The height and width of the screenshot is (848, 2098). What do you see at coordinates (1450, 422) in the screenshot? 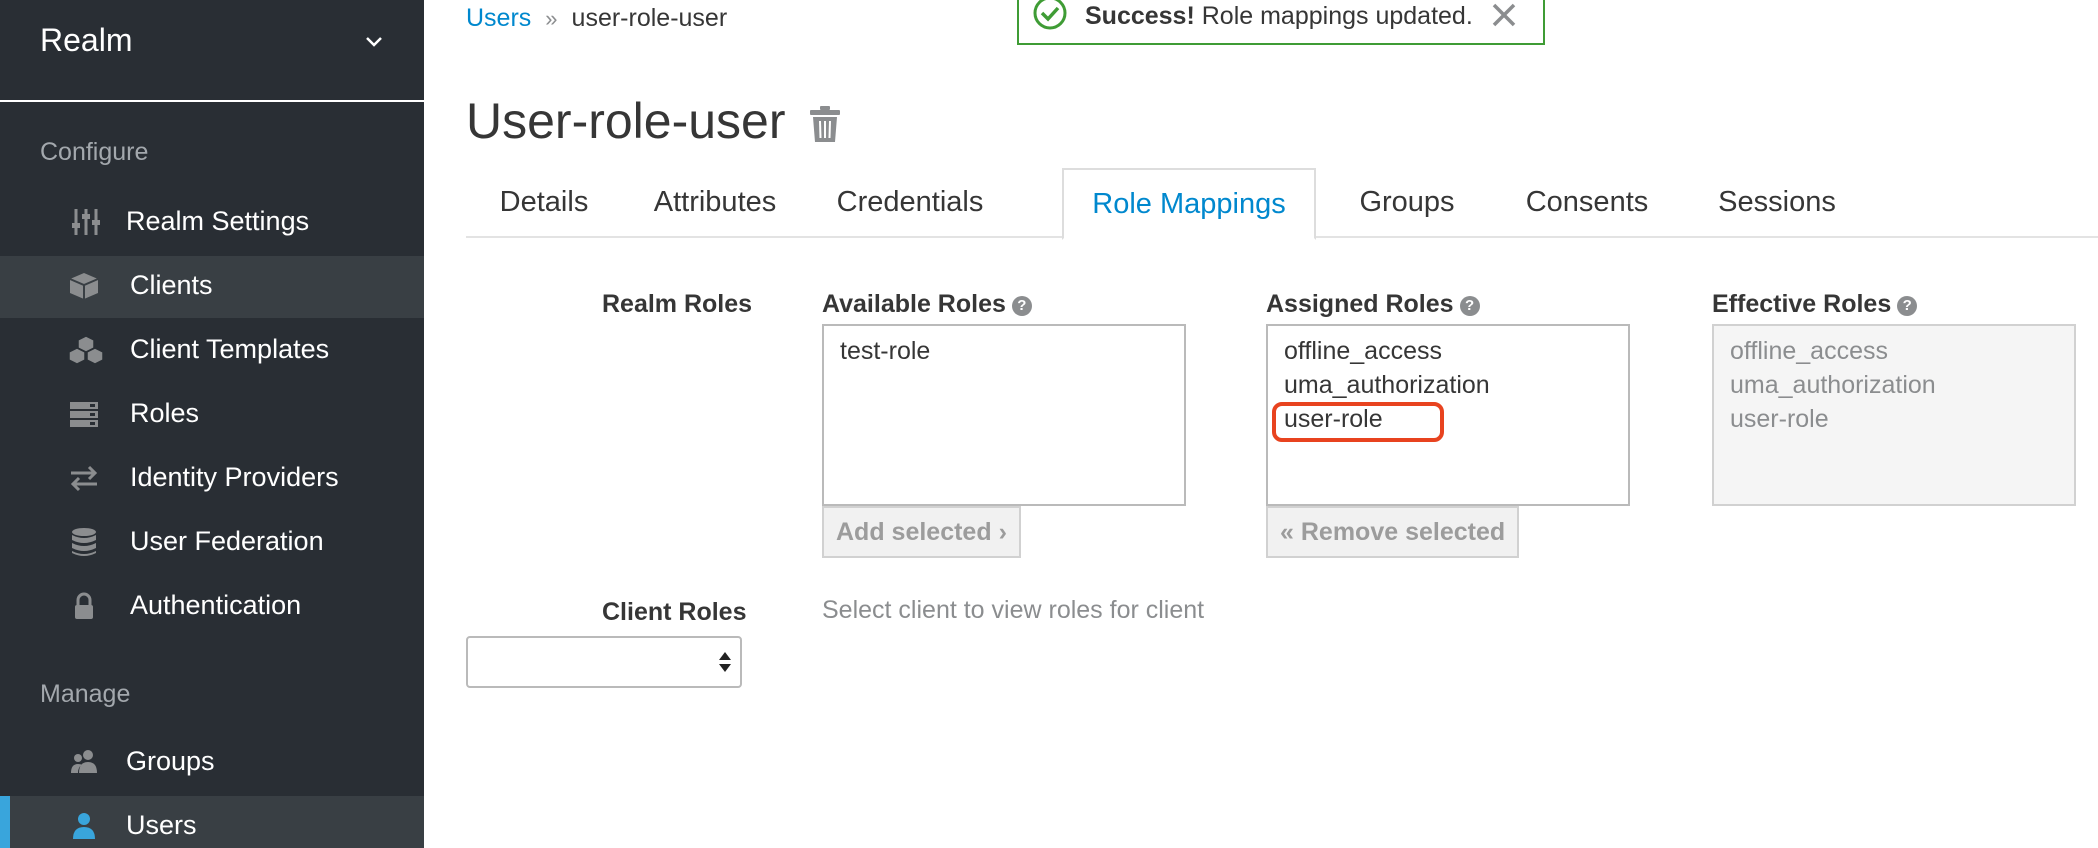
I see `list-item-user-role: user-role` at bounding box center [1450, 422].